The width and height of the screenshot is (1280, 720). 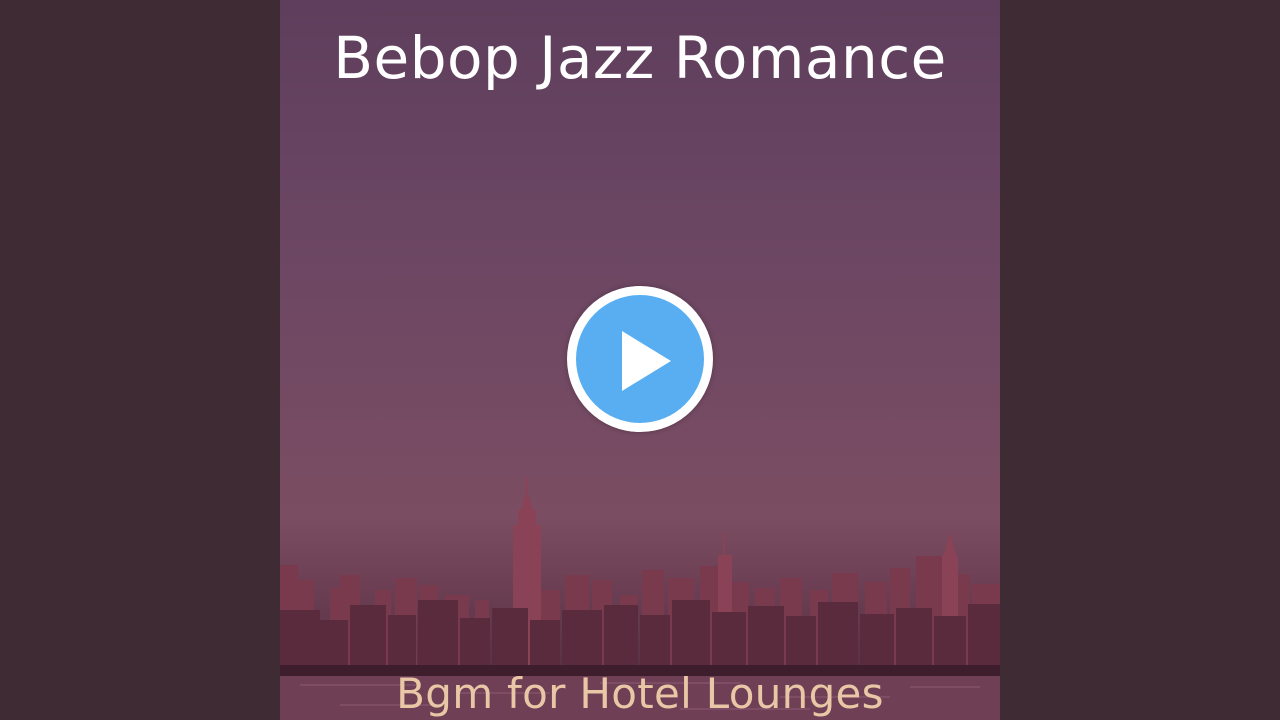 I want to click on play-icon, so click(x=646, y=361).